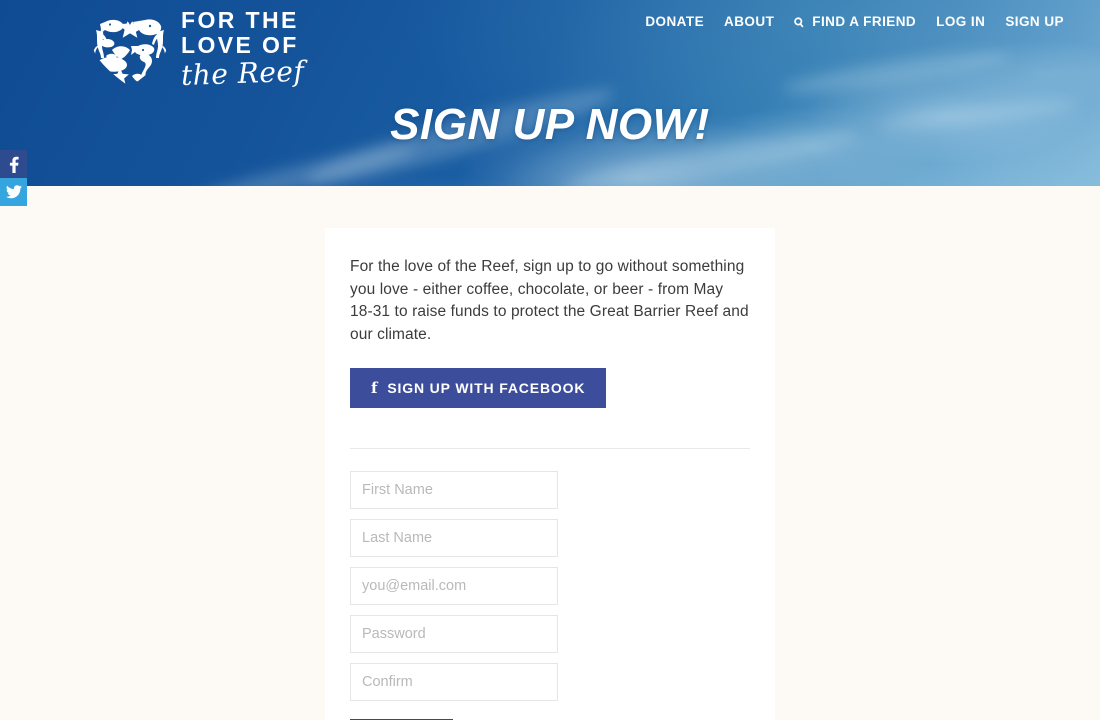 This screenshot has width=1100, height=720. What do you see at coordinates (486, 388) in the screenshot?
I see `signup-with-facebook-label: SIGN UP WITH FACEBOOK` at bounding box center [486, 388].